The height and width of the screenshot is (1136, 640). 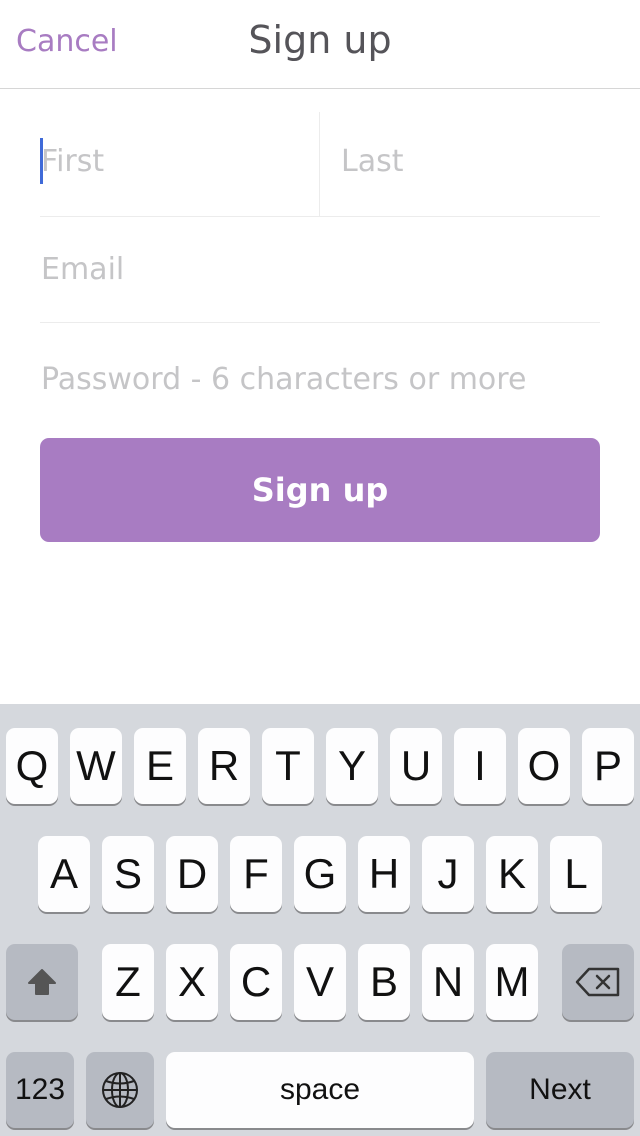 What do you see at coordinates (320, 490) in the screenshot?
I see `sign-up-button: Sign up` at bounding box center [320, 490].